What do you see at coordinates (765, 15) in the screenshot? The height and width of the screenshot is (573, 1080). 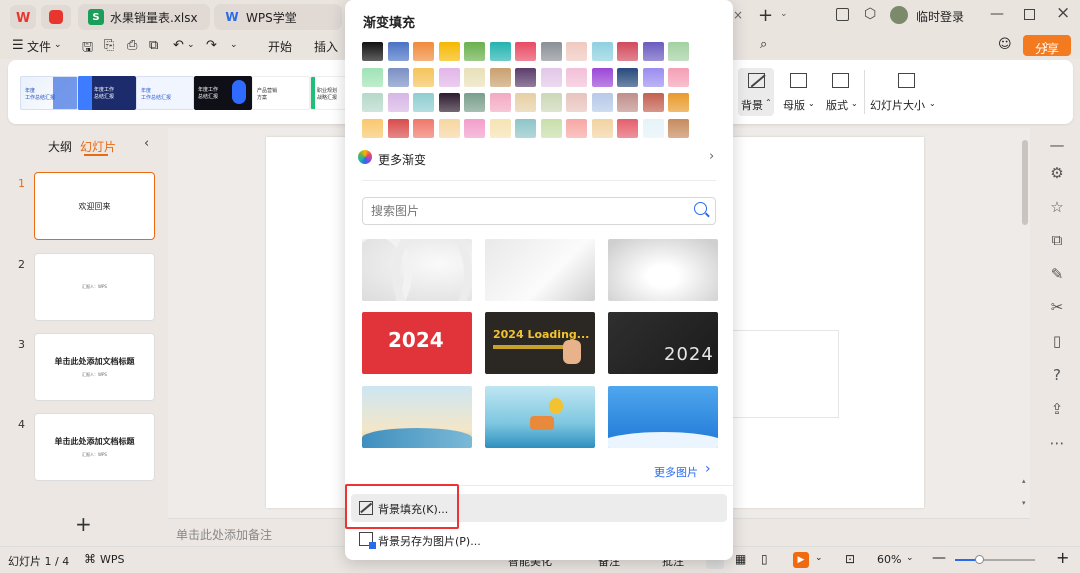 I see `new-tab-button: +` at bounding box center [765, 15].